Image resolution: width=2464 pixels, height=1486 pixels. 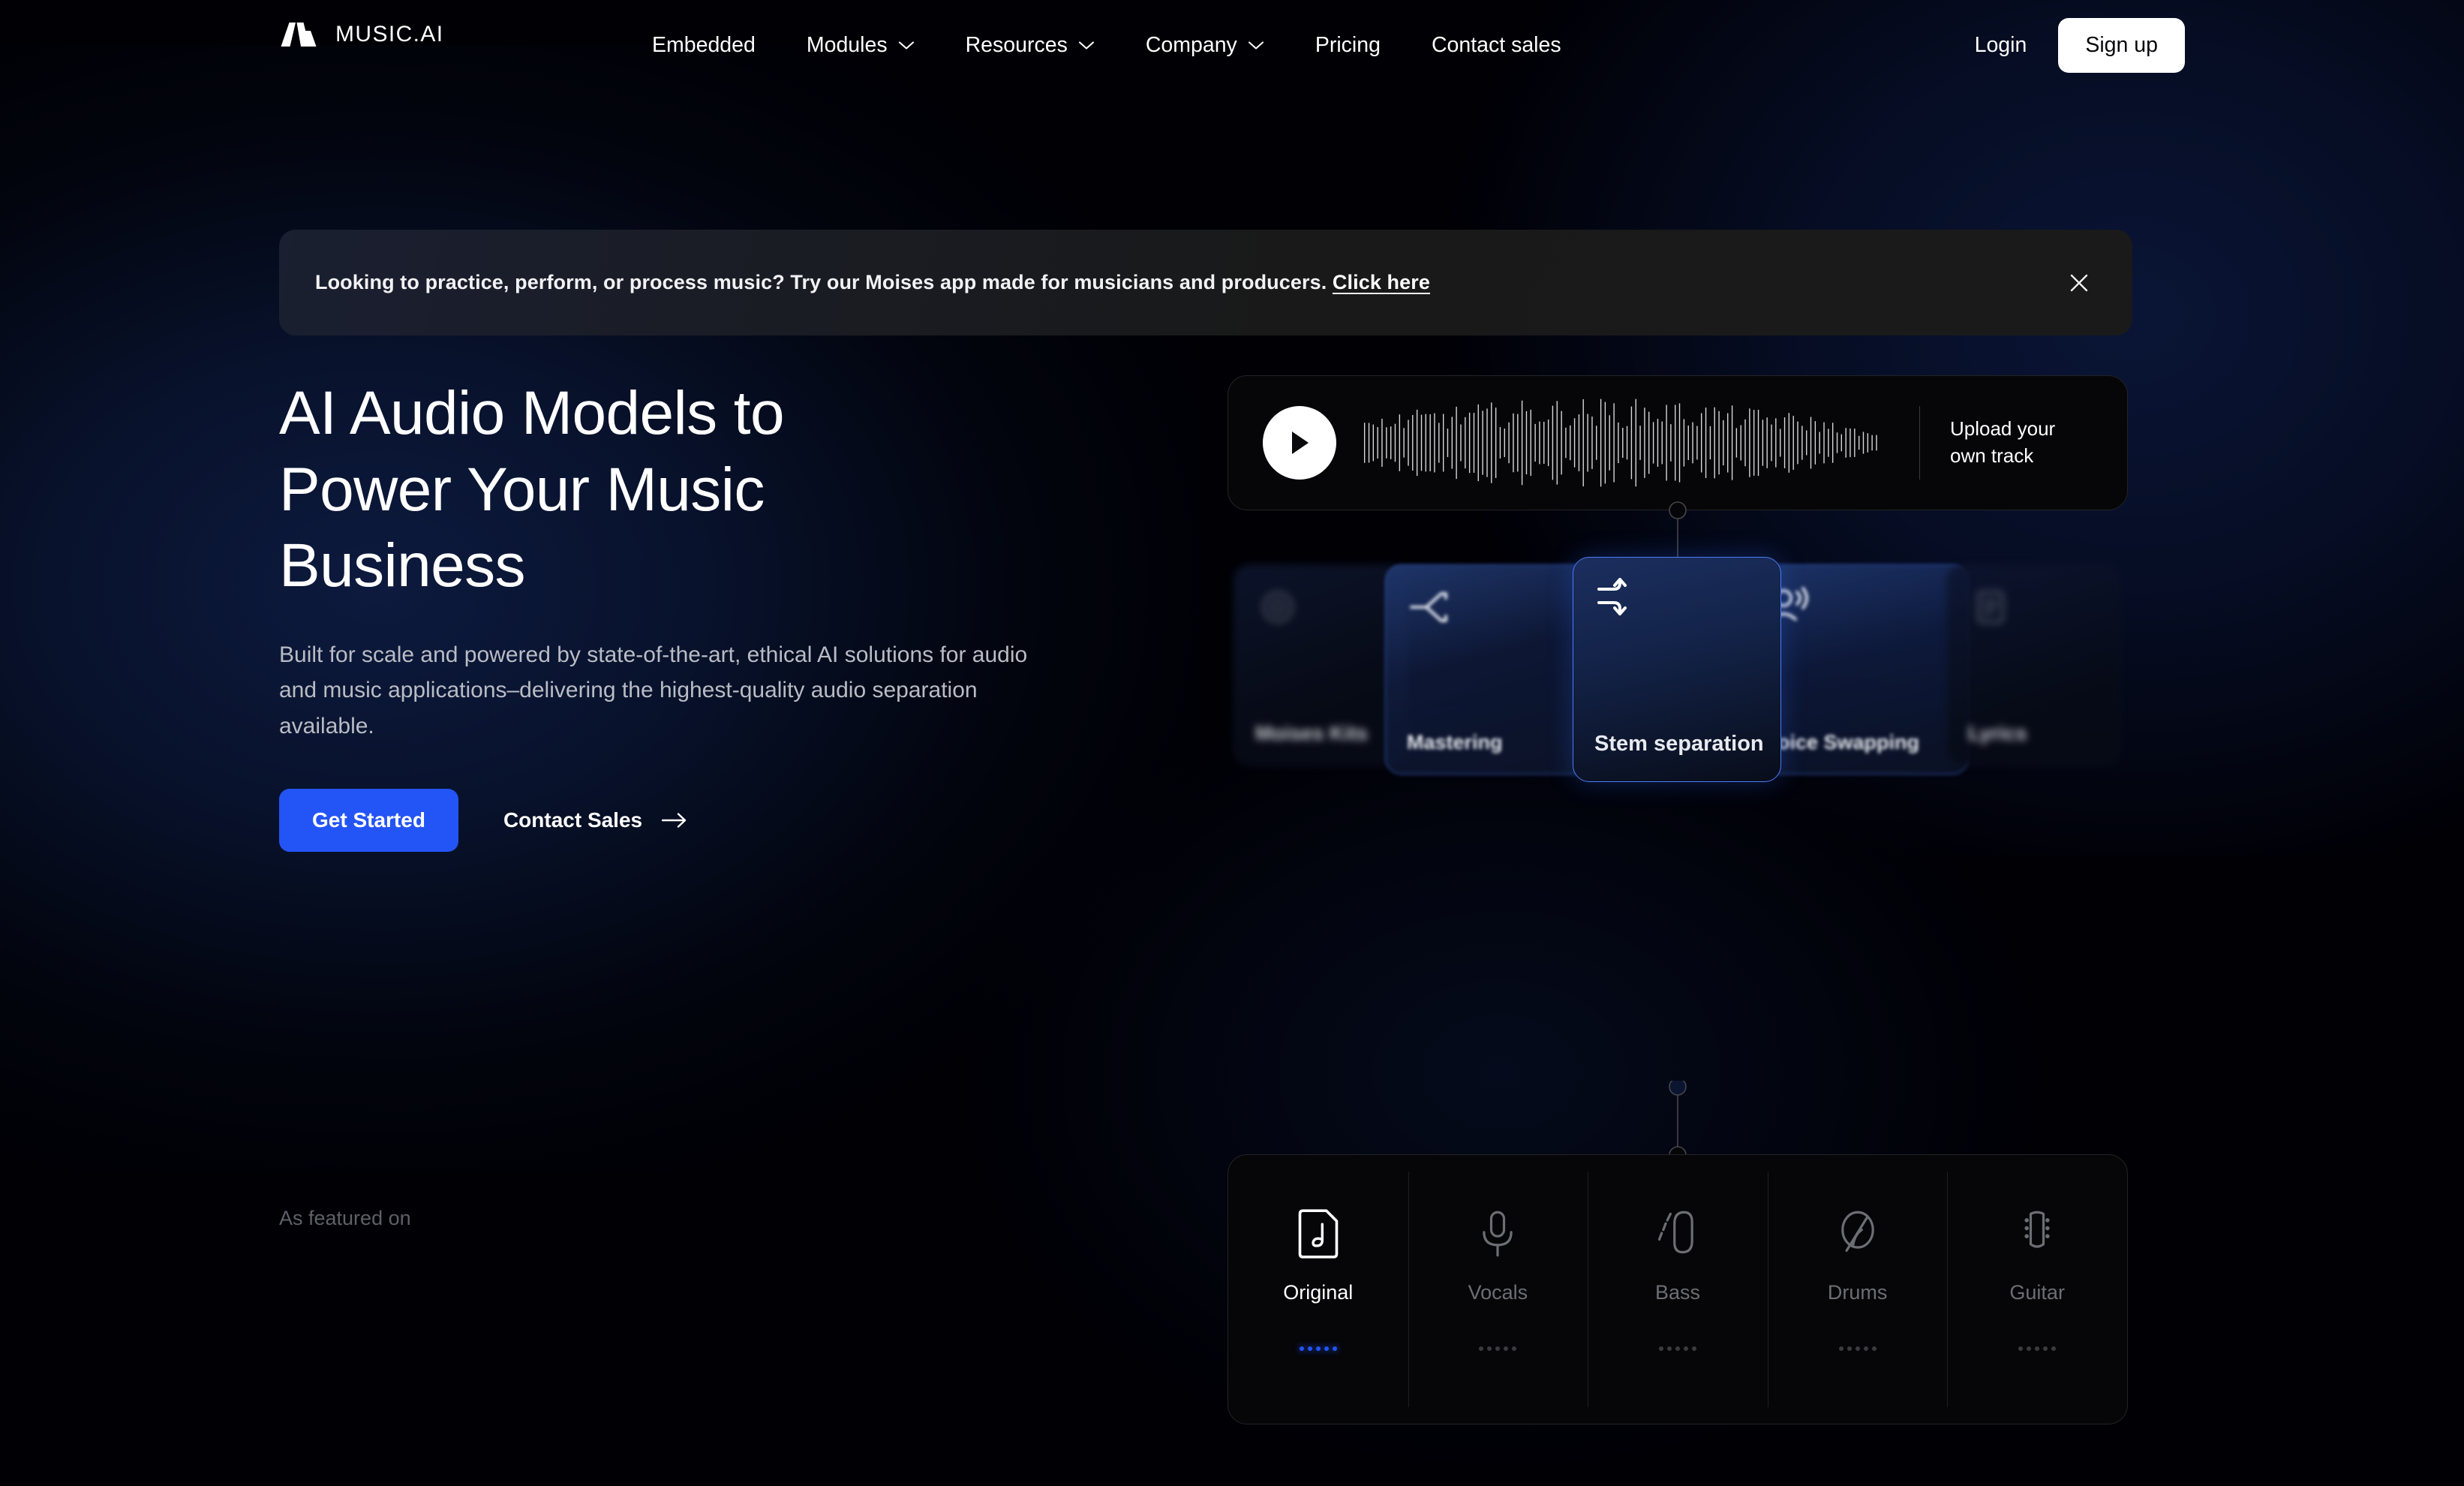 I want to click on stem-item-bass: Bass, so click(x=1678, y=1289).